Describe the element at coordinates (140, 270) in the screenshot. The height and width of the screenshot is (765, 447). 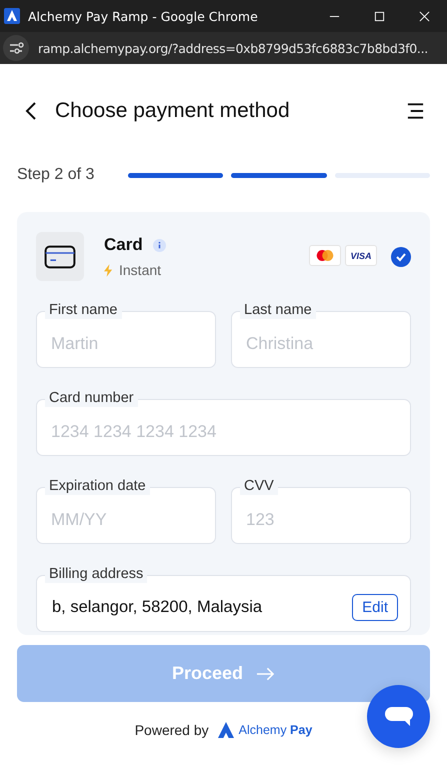
I see `speed-label: Instant` at that location.